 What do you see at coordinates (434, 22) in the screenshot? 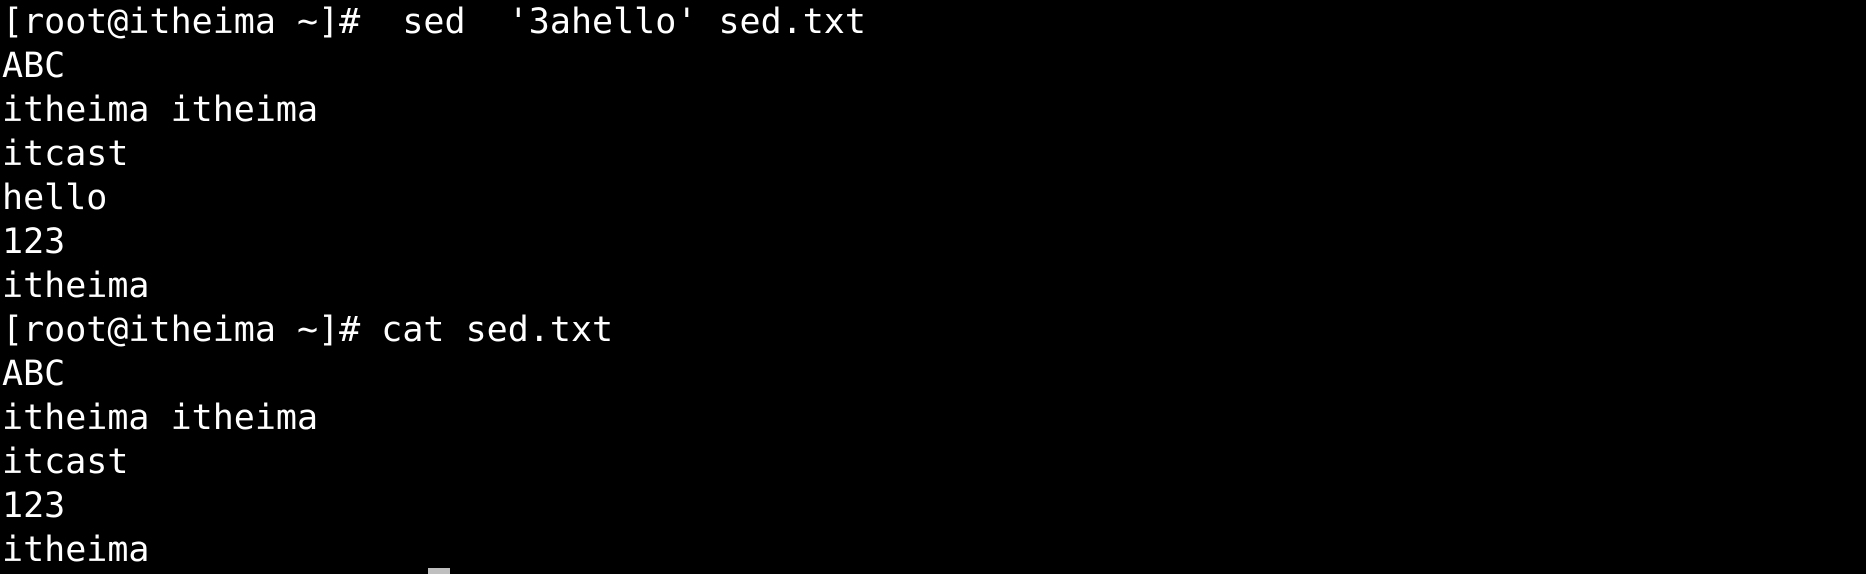
I see `prompt-line-sed: [root@itheima ~]# sed '3ahello' sed.txt` at bounding box center [434, 22].